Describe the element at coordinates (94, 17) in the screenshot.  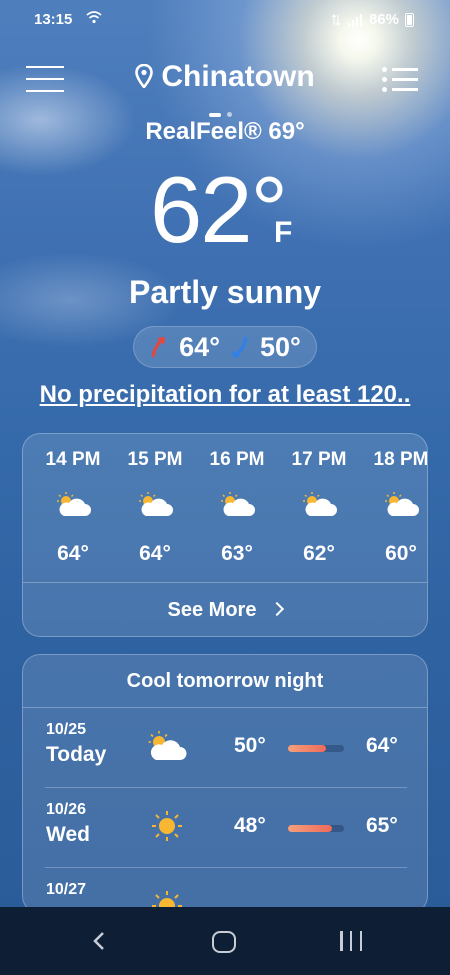
I see `wifi-icon` at that location.